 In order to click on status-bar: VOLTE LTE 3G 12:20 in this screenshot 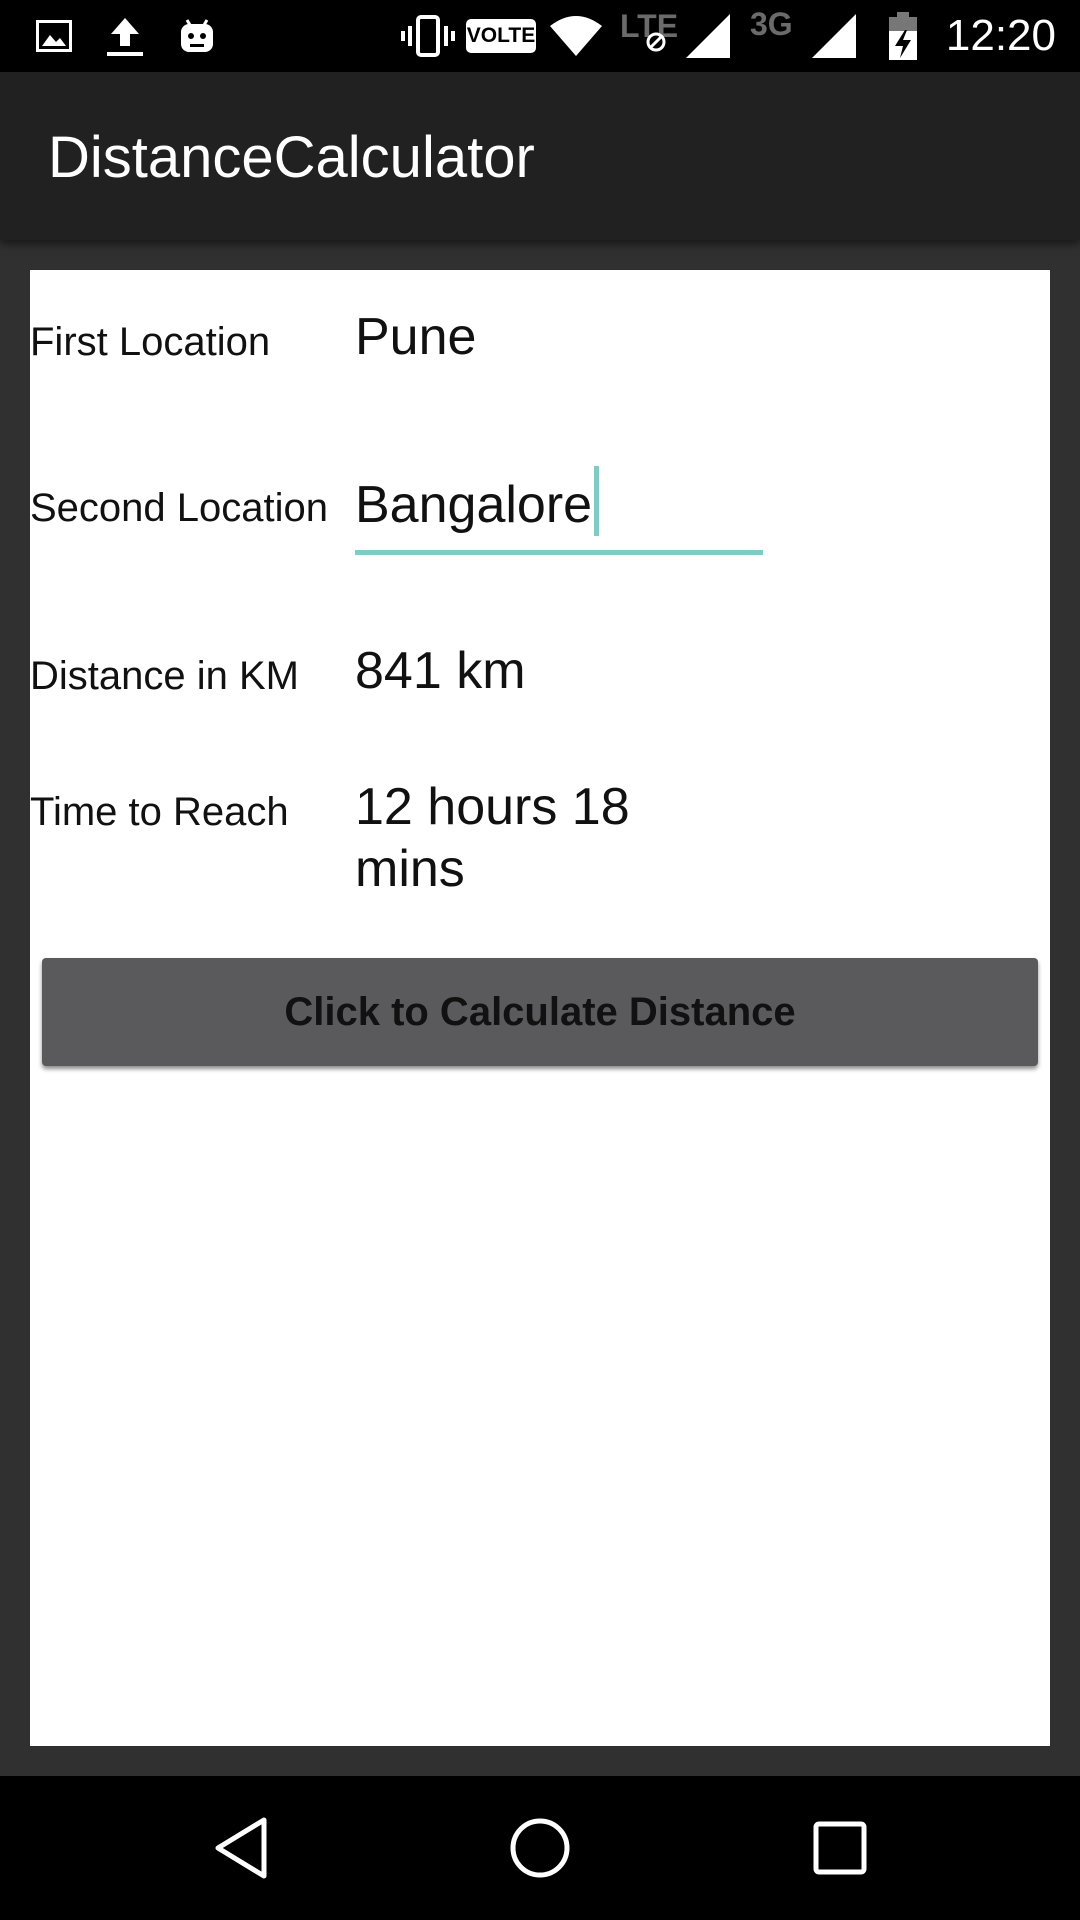, I will do `click(540, 36)`.